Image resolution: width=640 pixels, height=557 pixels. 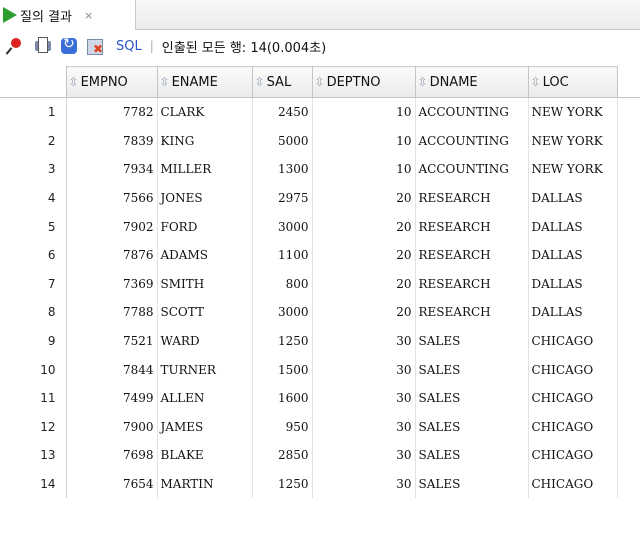 I want to click on sal-cell: 950, so click(x=282, y=427).